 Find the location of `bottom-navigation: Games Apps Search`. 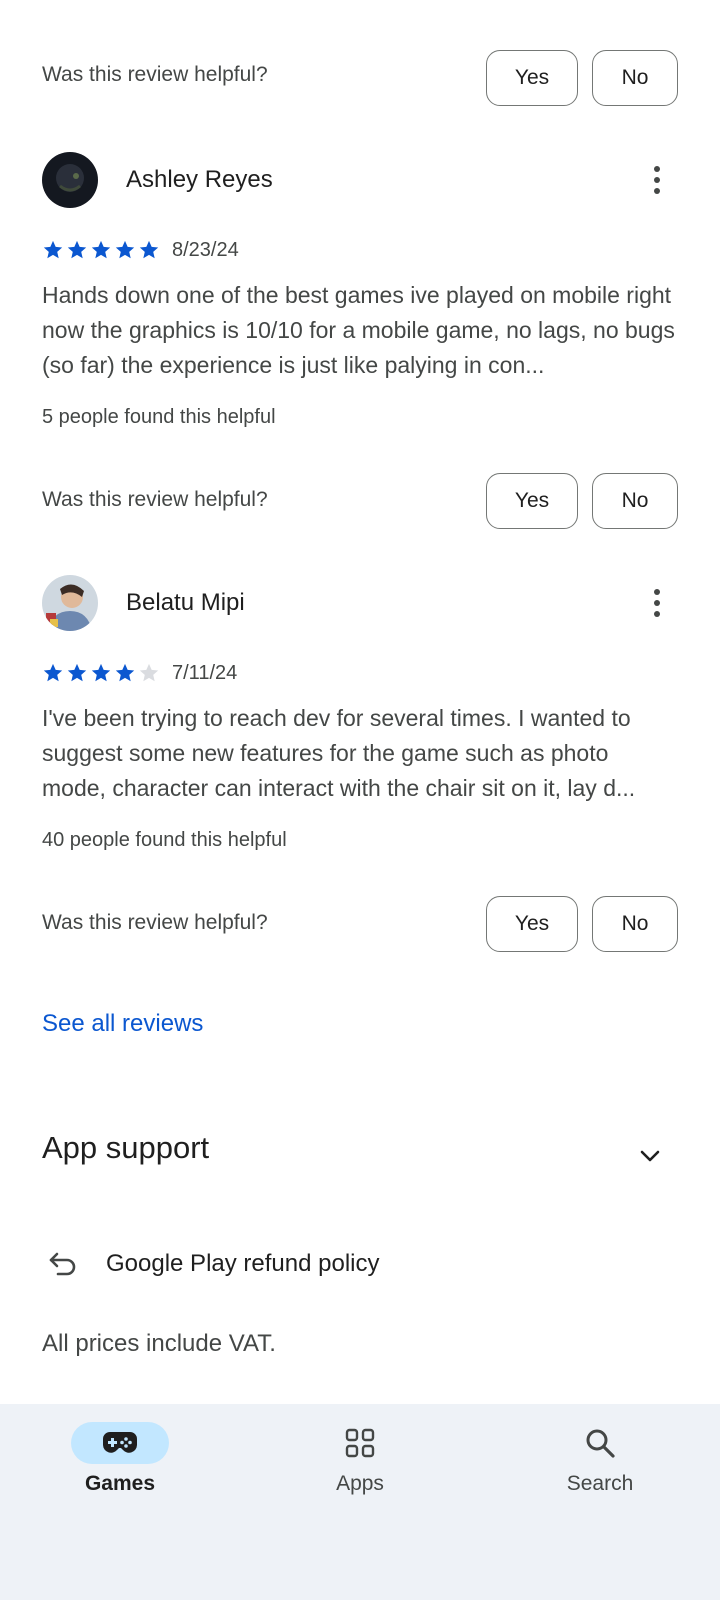

bottom-navigation: Games Apps Search is located at coordinates (360, 1502).